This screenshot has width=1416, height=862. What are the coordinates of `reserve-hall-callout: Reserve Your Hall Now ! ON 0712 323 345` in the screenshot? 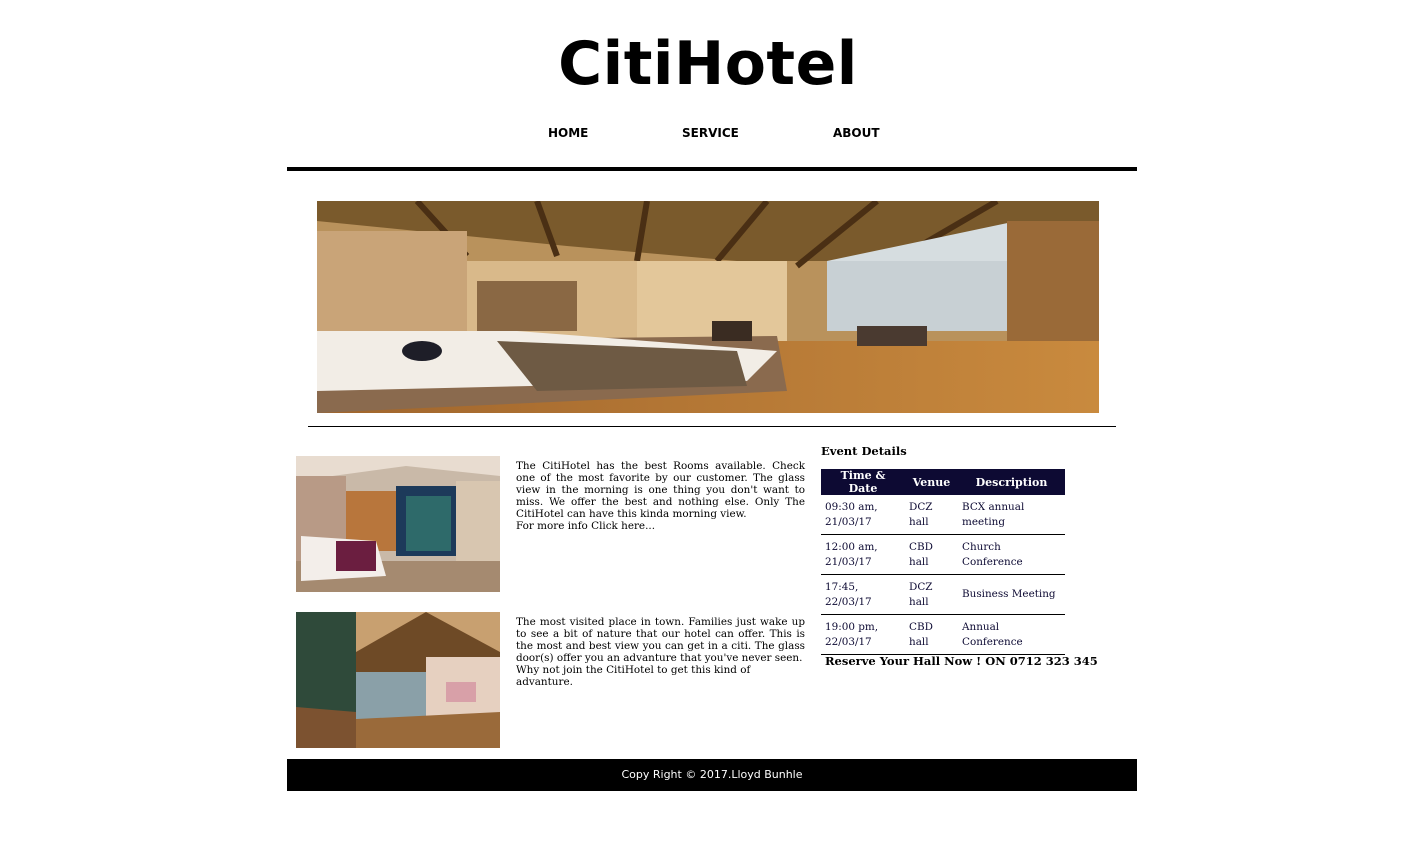 It's located at (961, 661).